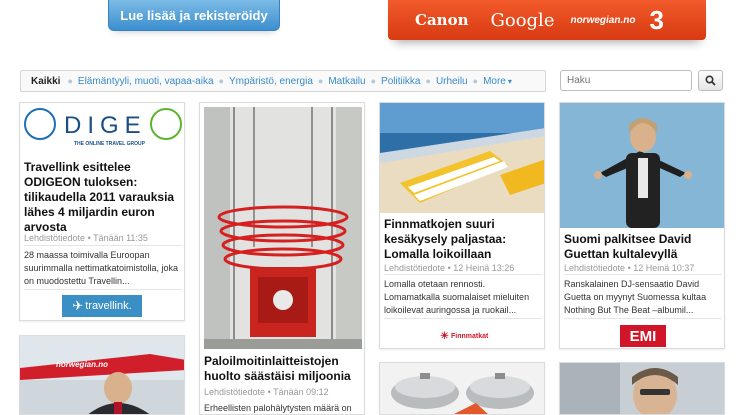 Image resolution: width=738 pixels, height=415 pixels. Describe the element at coordinates (656, 19) in the screenshot. I see `three-logo: 3` at that location.